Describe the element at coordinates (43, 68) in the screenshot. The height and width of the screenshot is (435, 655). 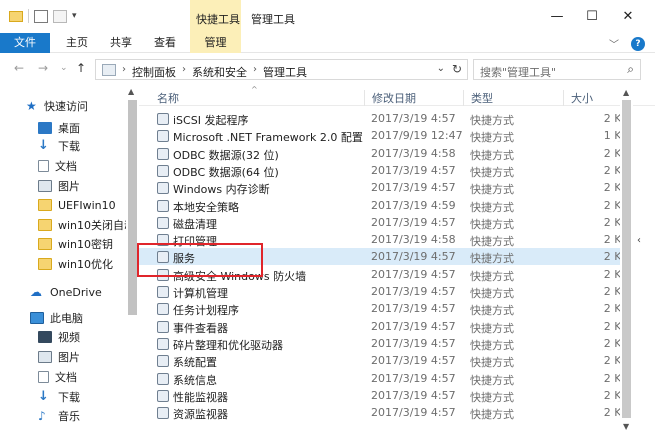
I see `forward-arrow-icon: →` at that location.